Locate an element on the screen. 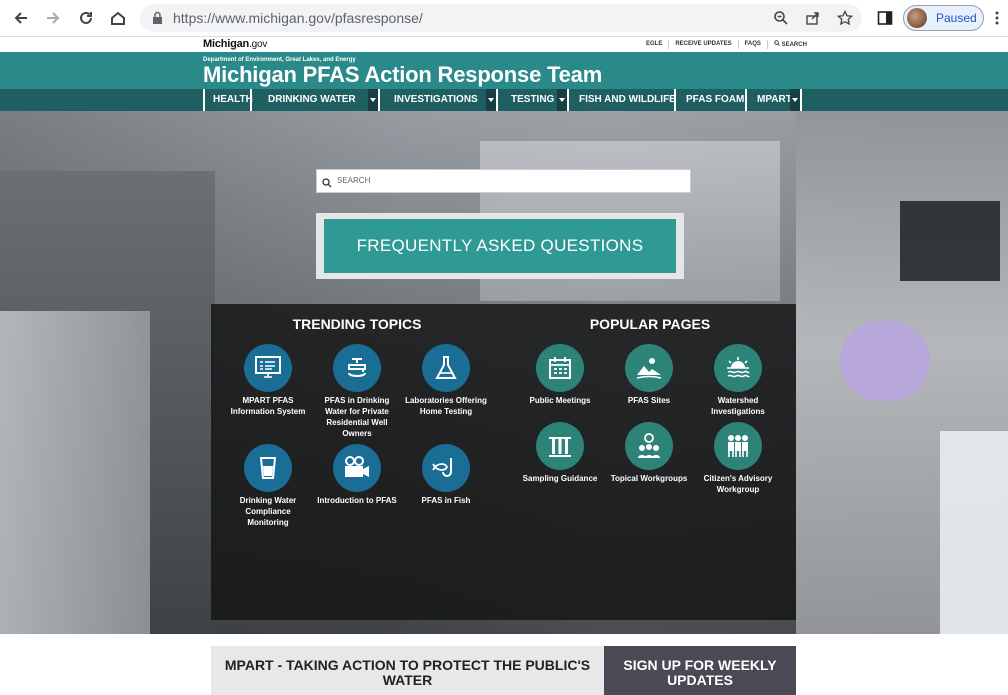 This screenshot has height=695, width=1008. side-panel-icon is located at coordinates (885, 18).